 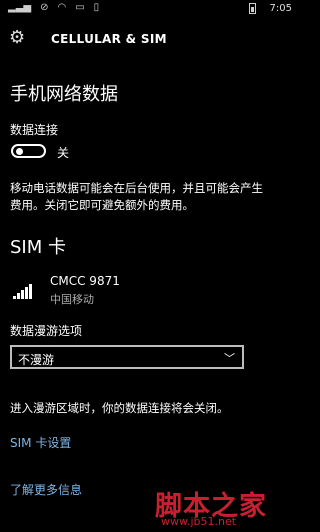 I want to click on roaming-note: 进入漫游区域时，你的数据连接将会关闭。, so click(x=119, y=408).